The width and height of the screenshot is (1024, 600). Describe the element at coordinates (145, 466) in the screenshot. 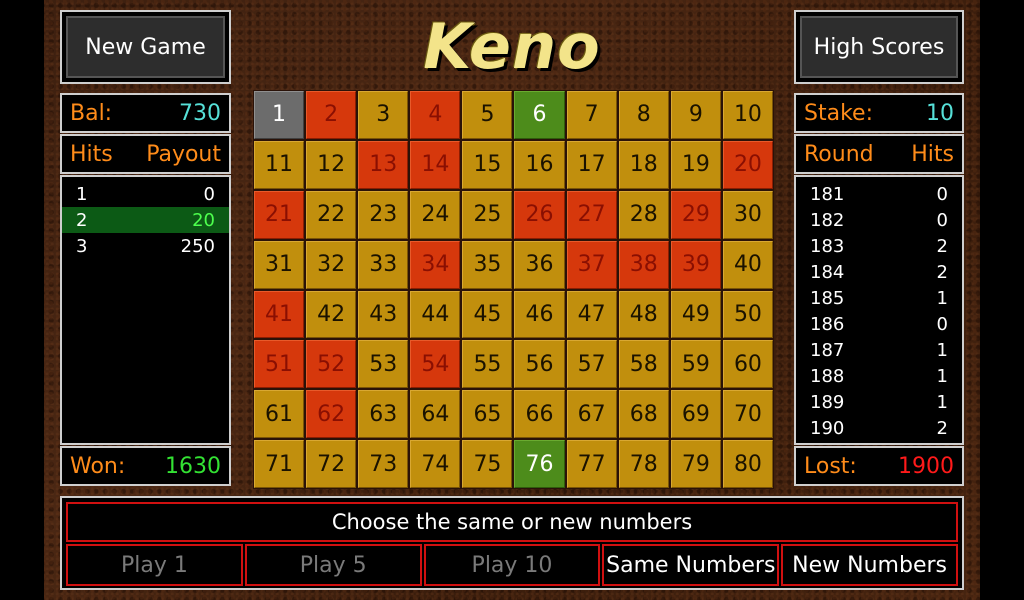

I see `won-box: Won: 1630` at that location.